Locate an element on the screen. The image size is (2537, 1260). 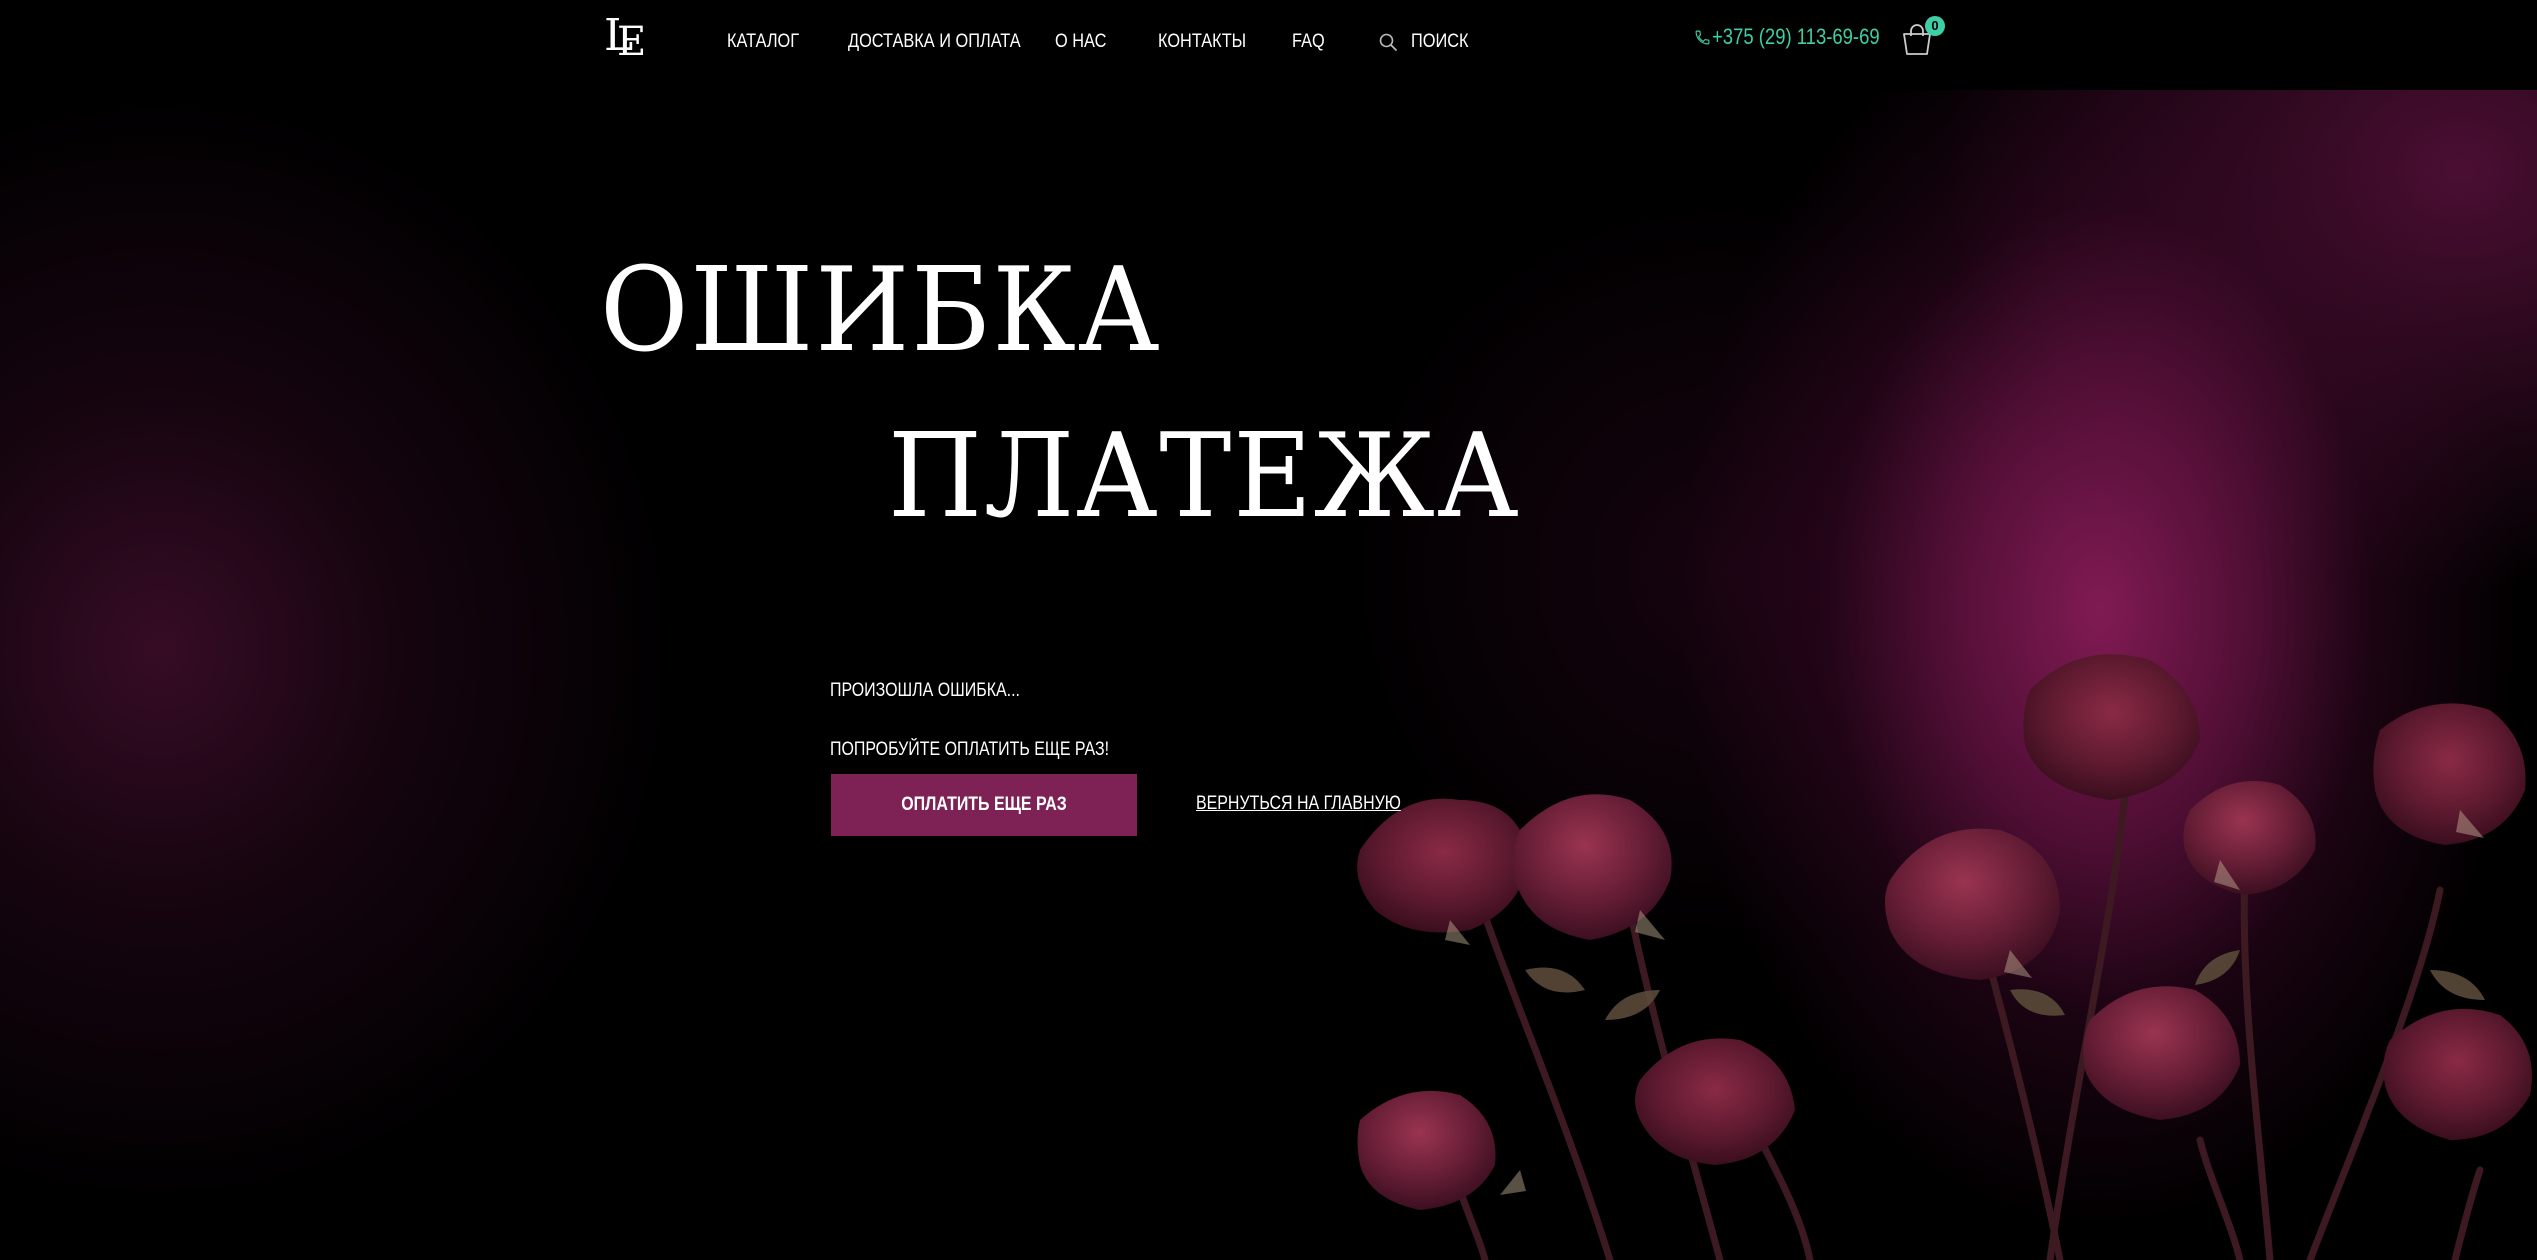
cart-button: 0 is located at coordinates (1925, 36).